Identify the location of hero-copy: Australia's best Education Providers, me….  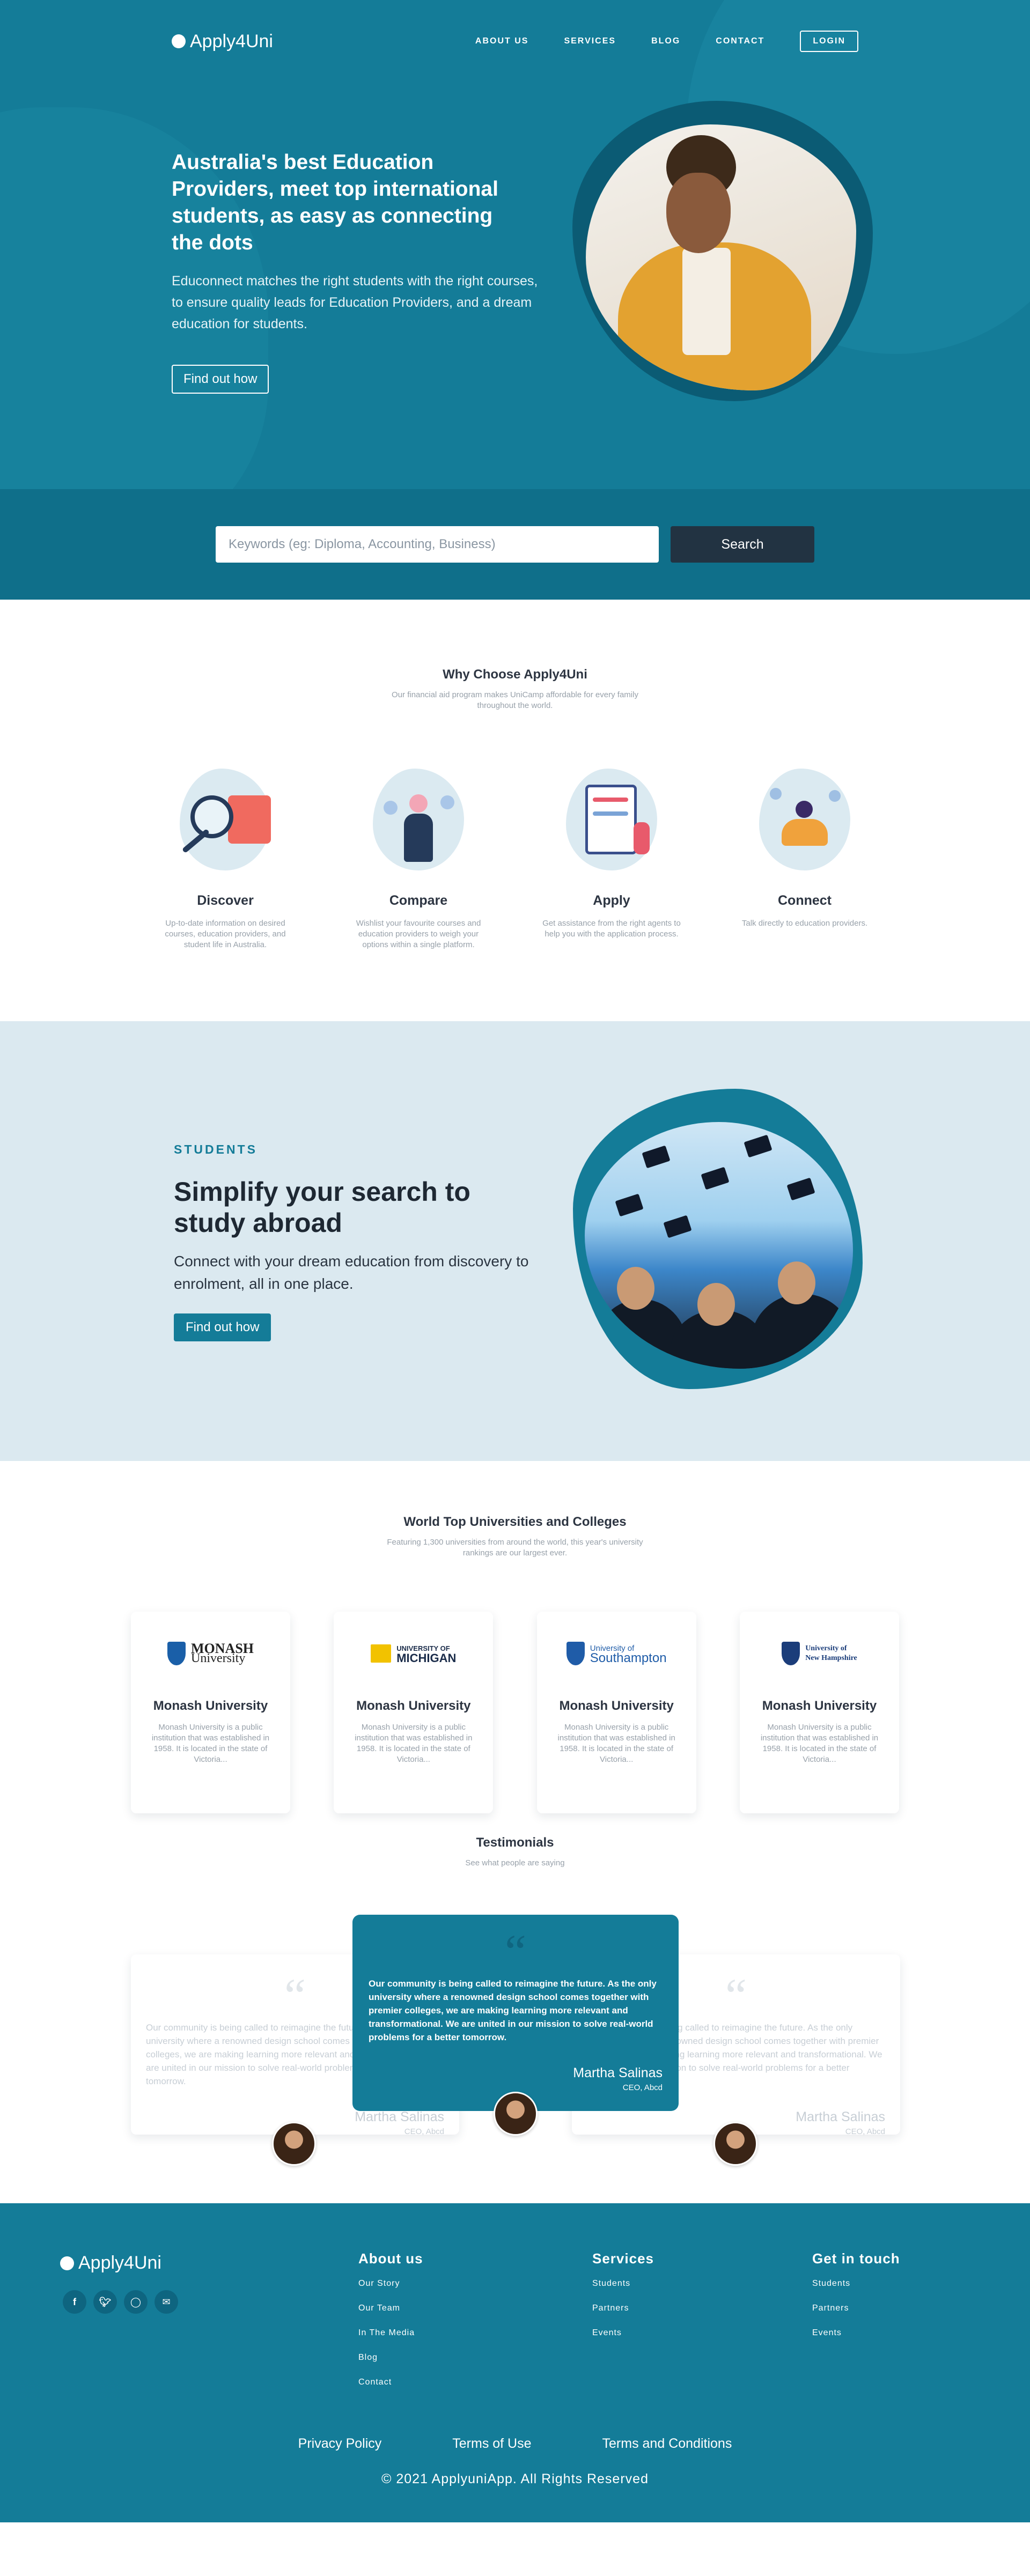
(365, 271).